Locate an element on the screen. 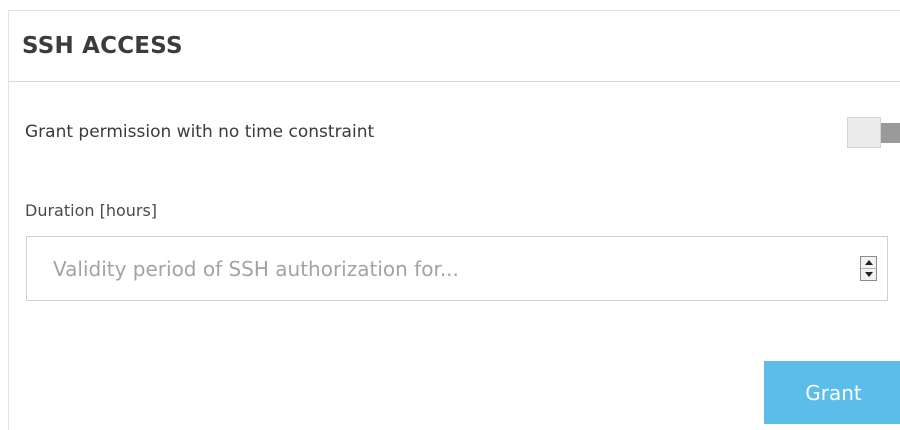 This screenshot has width=900, height=430. toggle-knob is located at coordinates (864, 132).